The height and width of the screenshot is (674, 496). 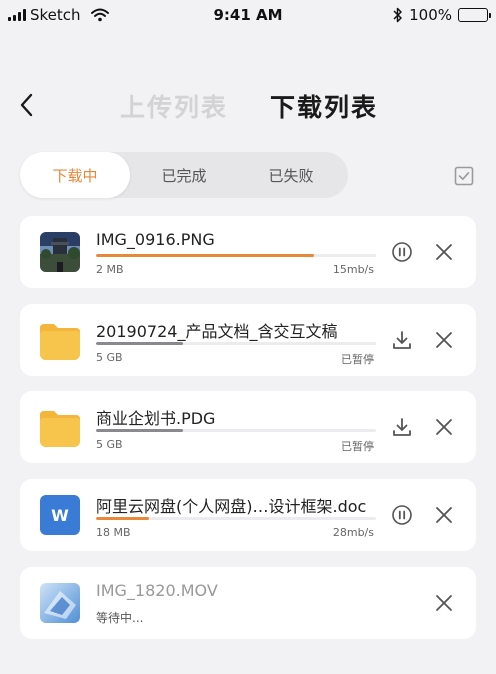 What do you see at coordinates (110, 269) in the screenshot?
I see `file-size: 2 MB` at bounding box center [110, 269].